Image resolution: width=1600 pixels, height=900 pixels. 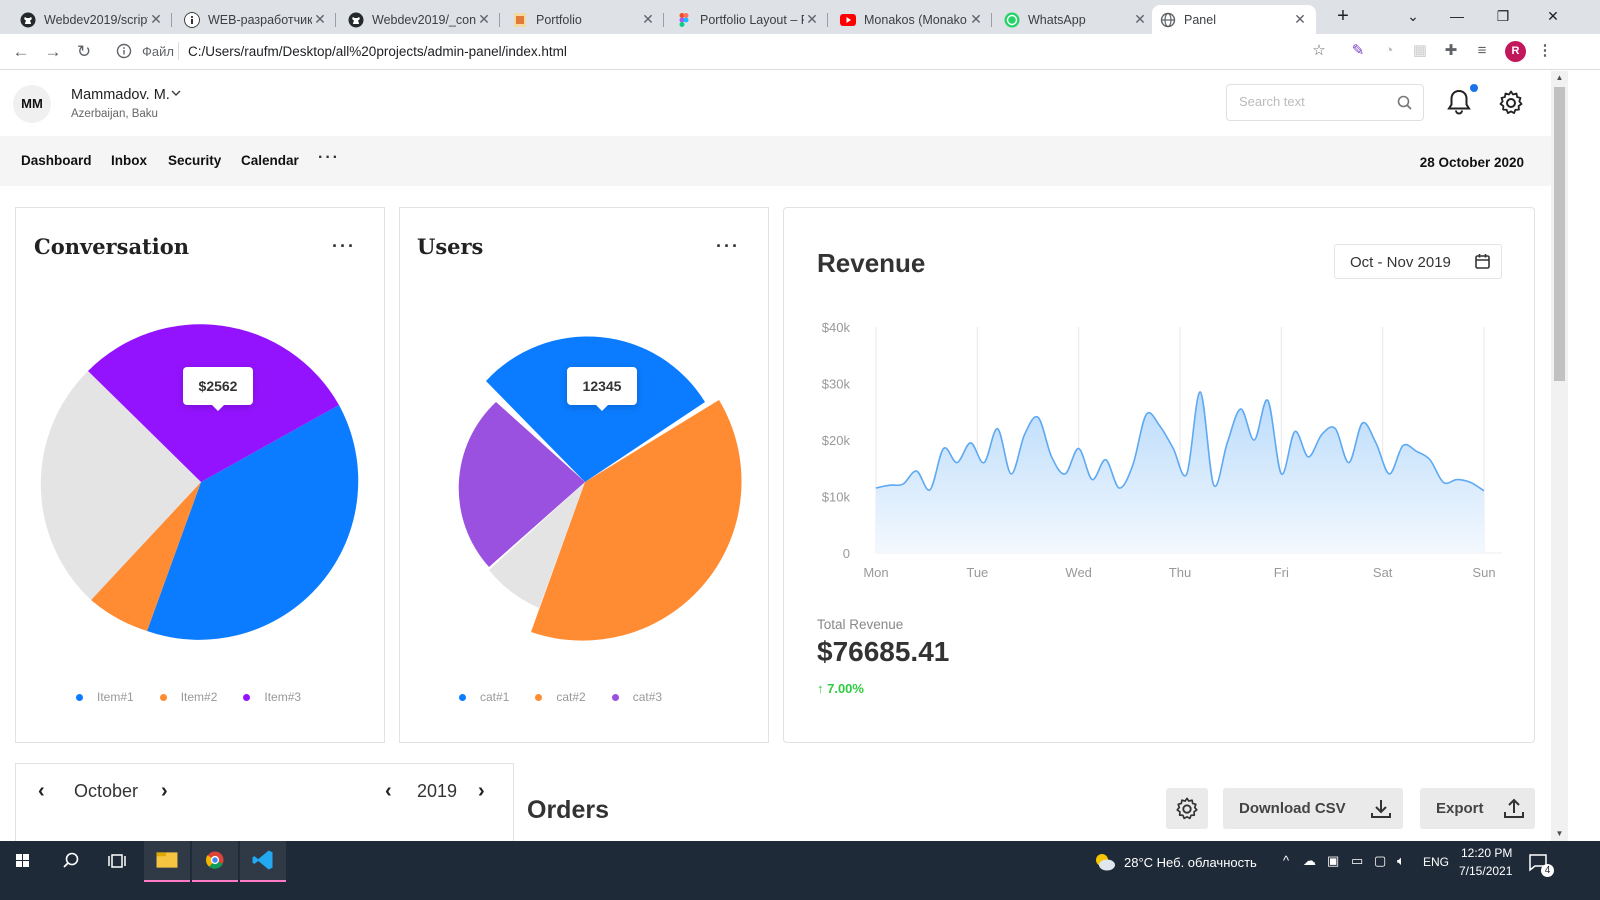 I want to click on profile-avatar: R, so click(x=1515, y=51).